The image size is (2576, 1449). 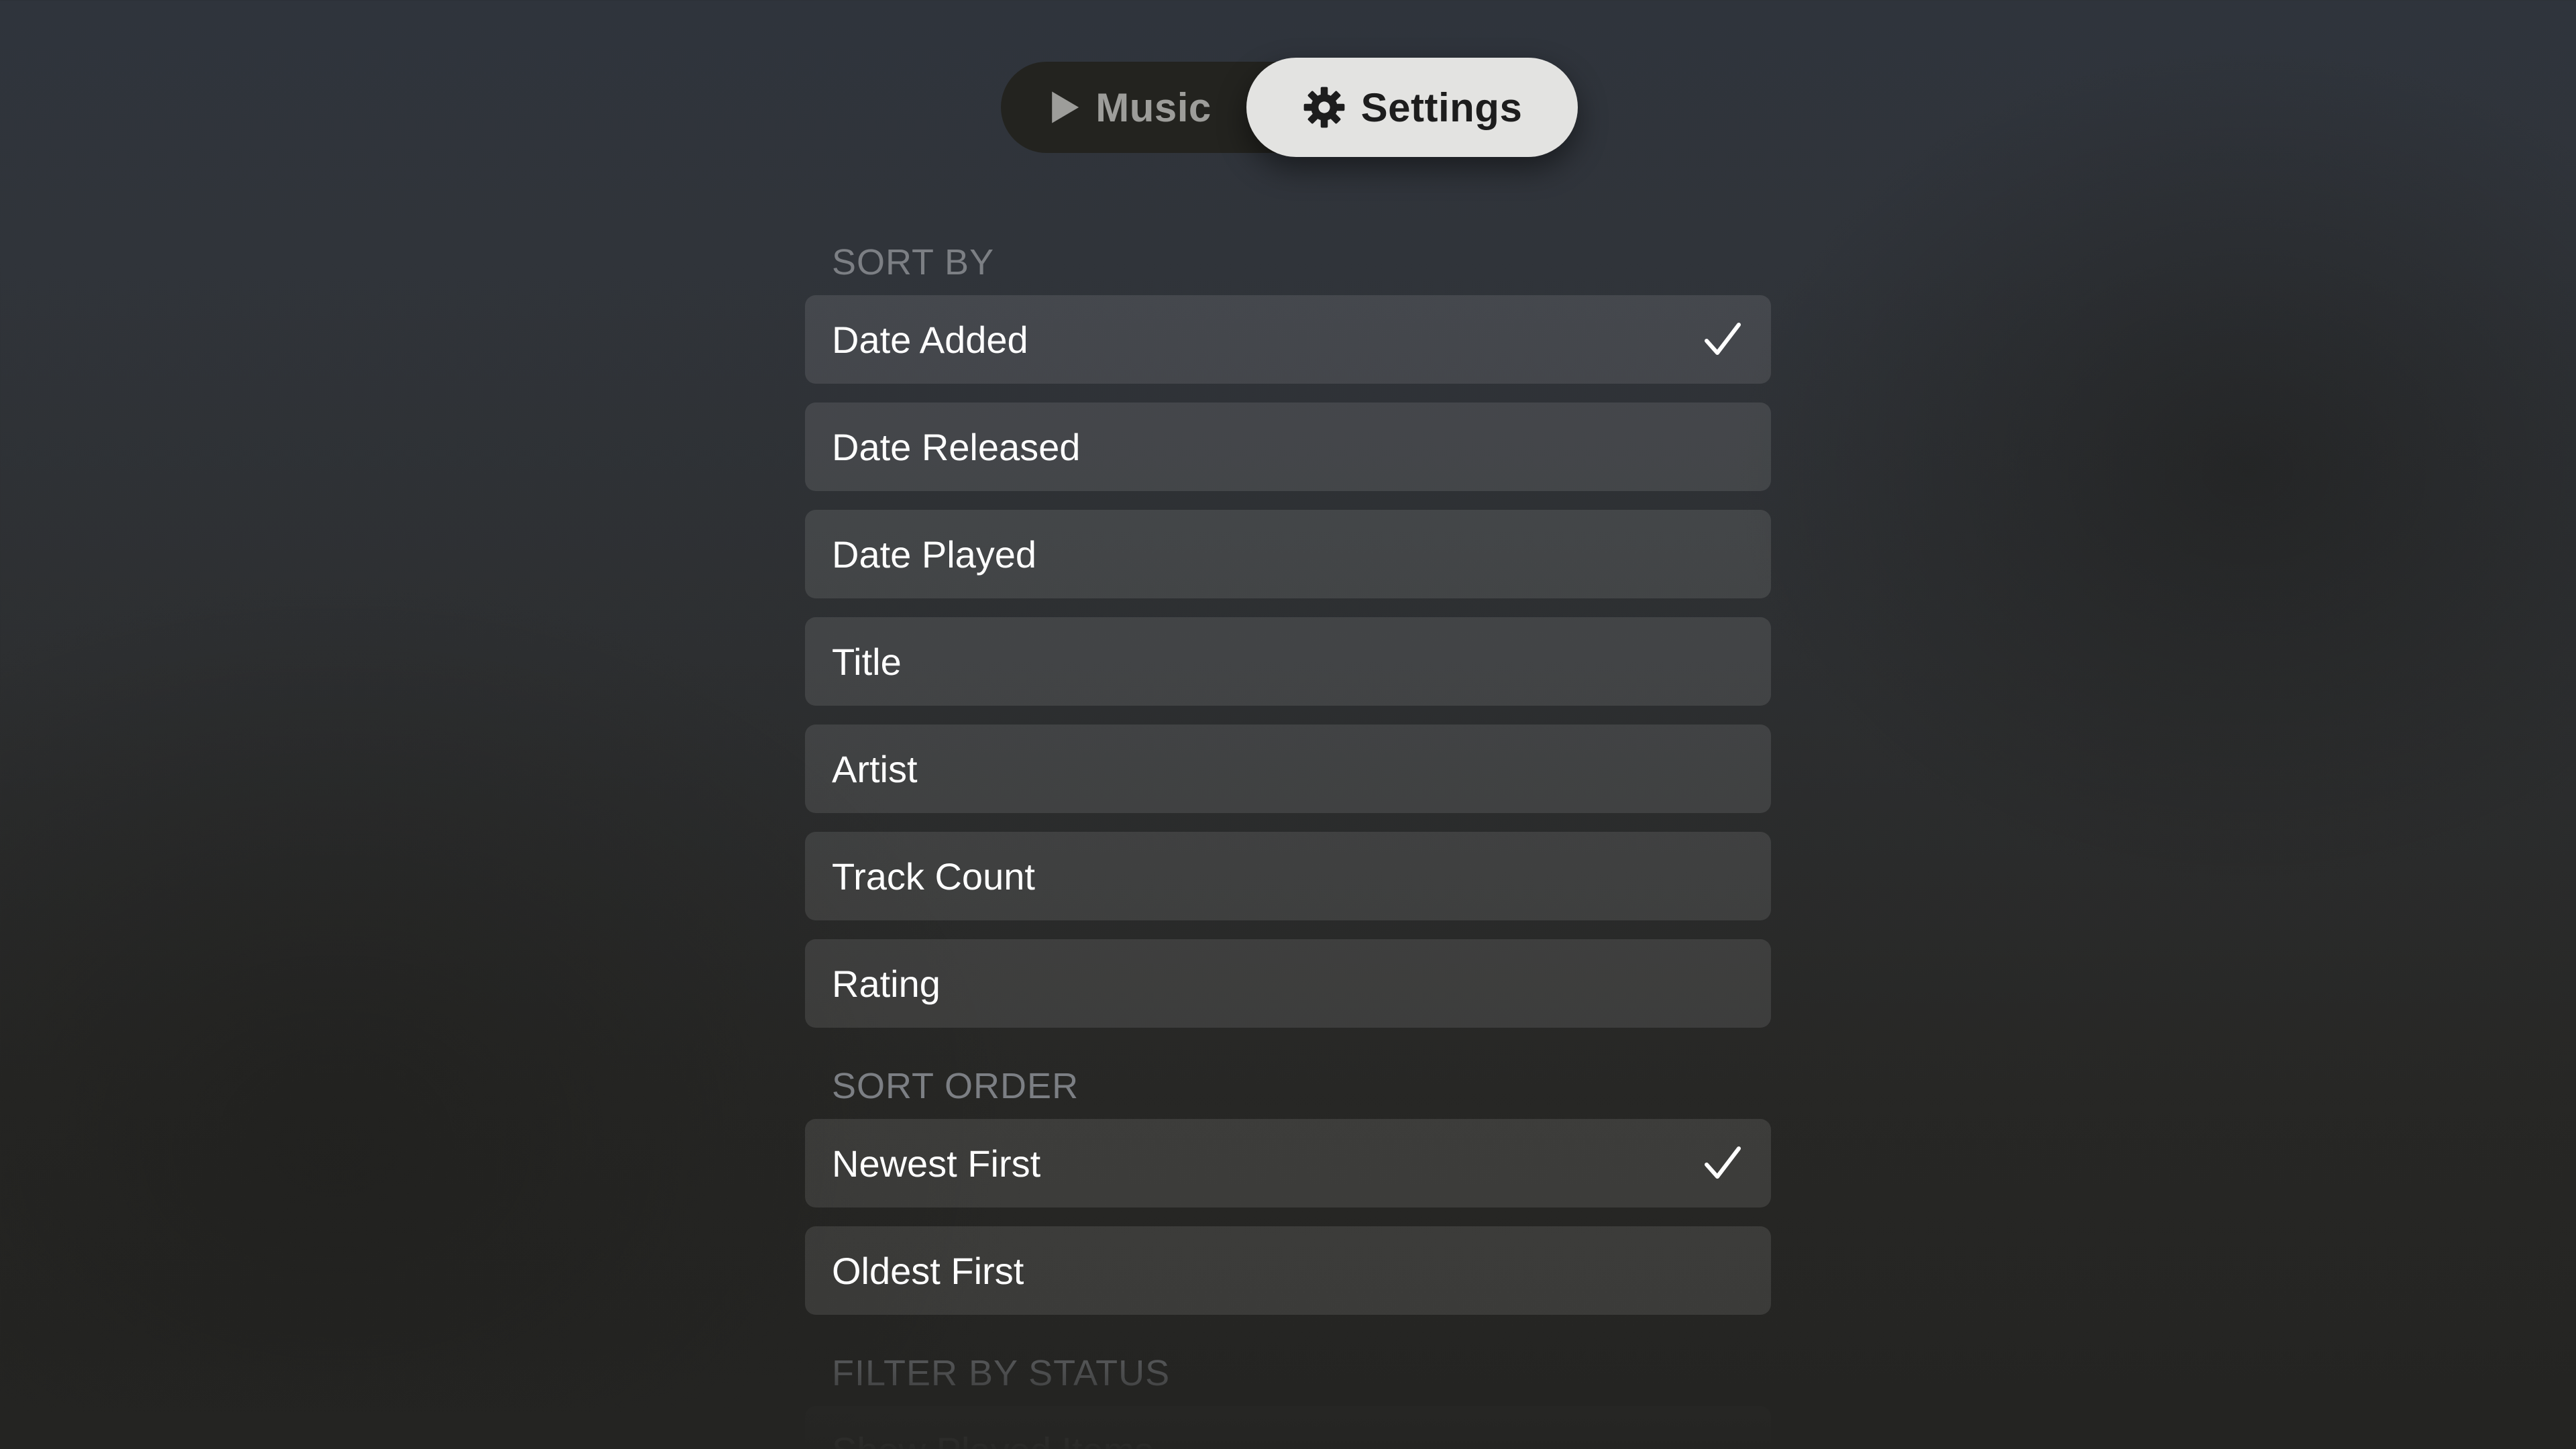 I want to click on gear-icon, so click(x=1324, y=107).